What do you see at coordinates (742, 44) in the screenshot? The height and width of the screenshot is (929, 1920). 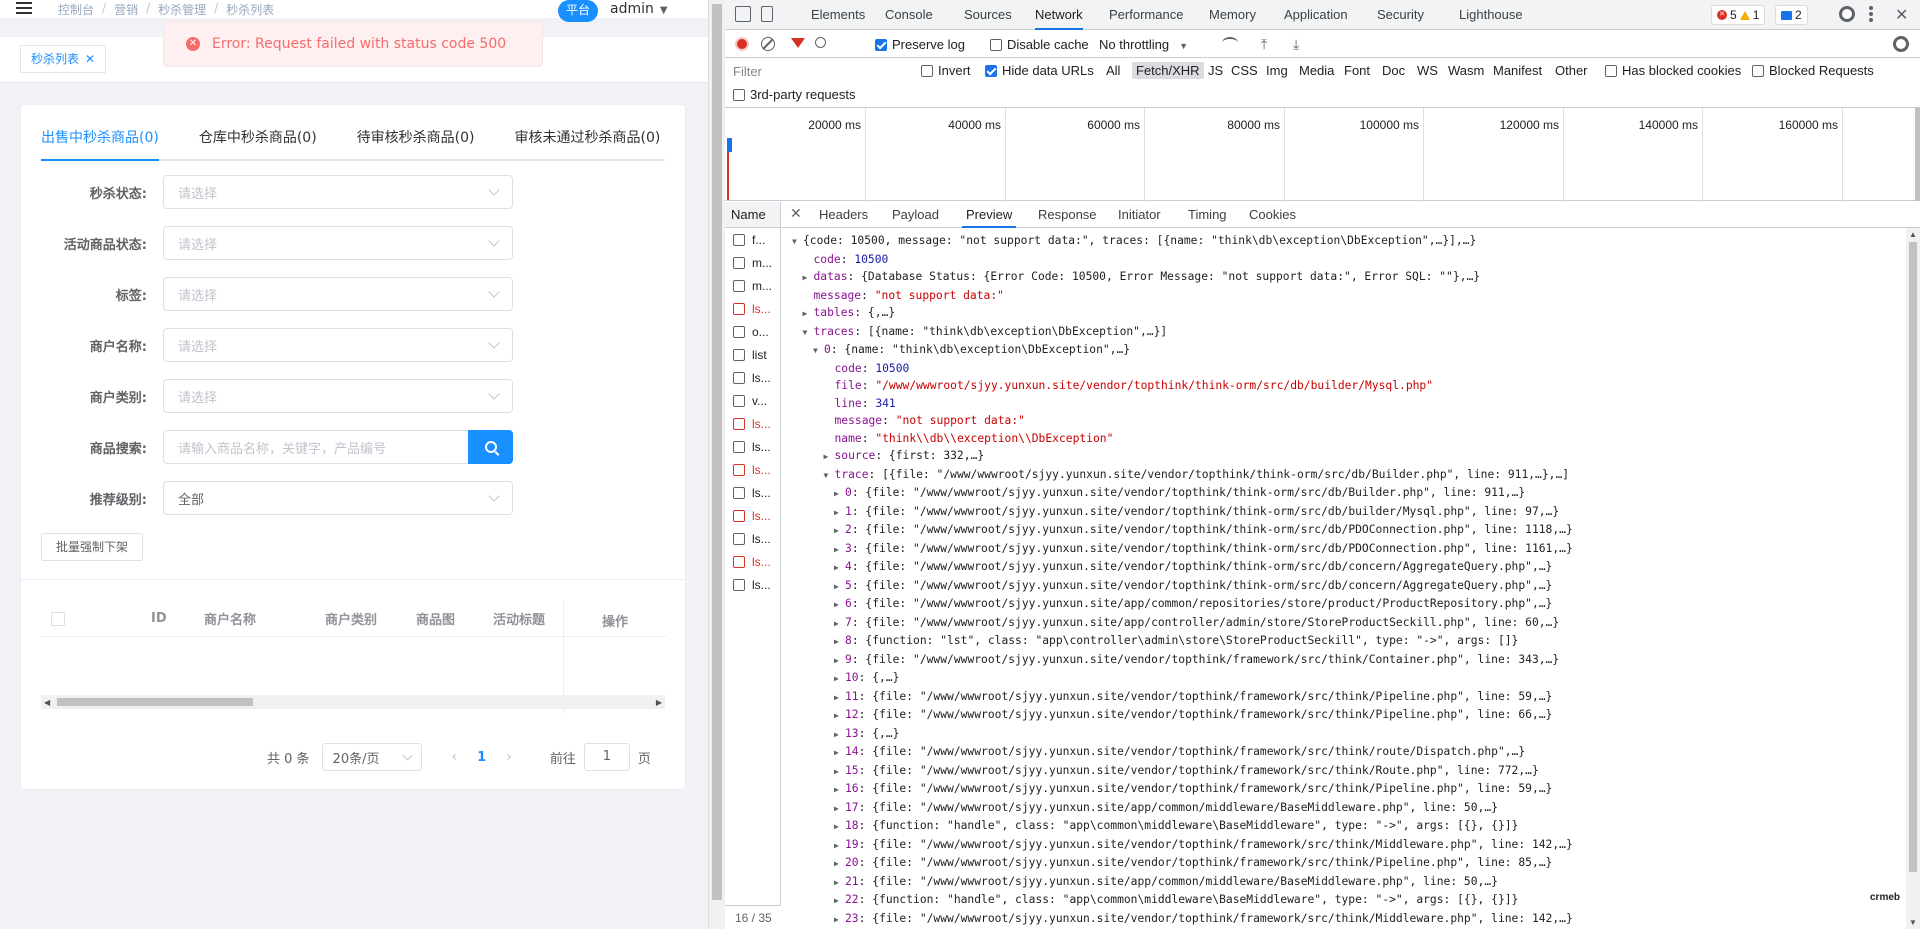 I see `record-icon` at bounding box center [742, 44].